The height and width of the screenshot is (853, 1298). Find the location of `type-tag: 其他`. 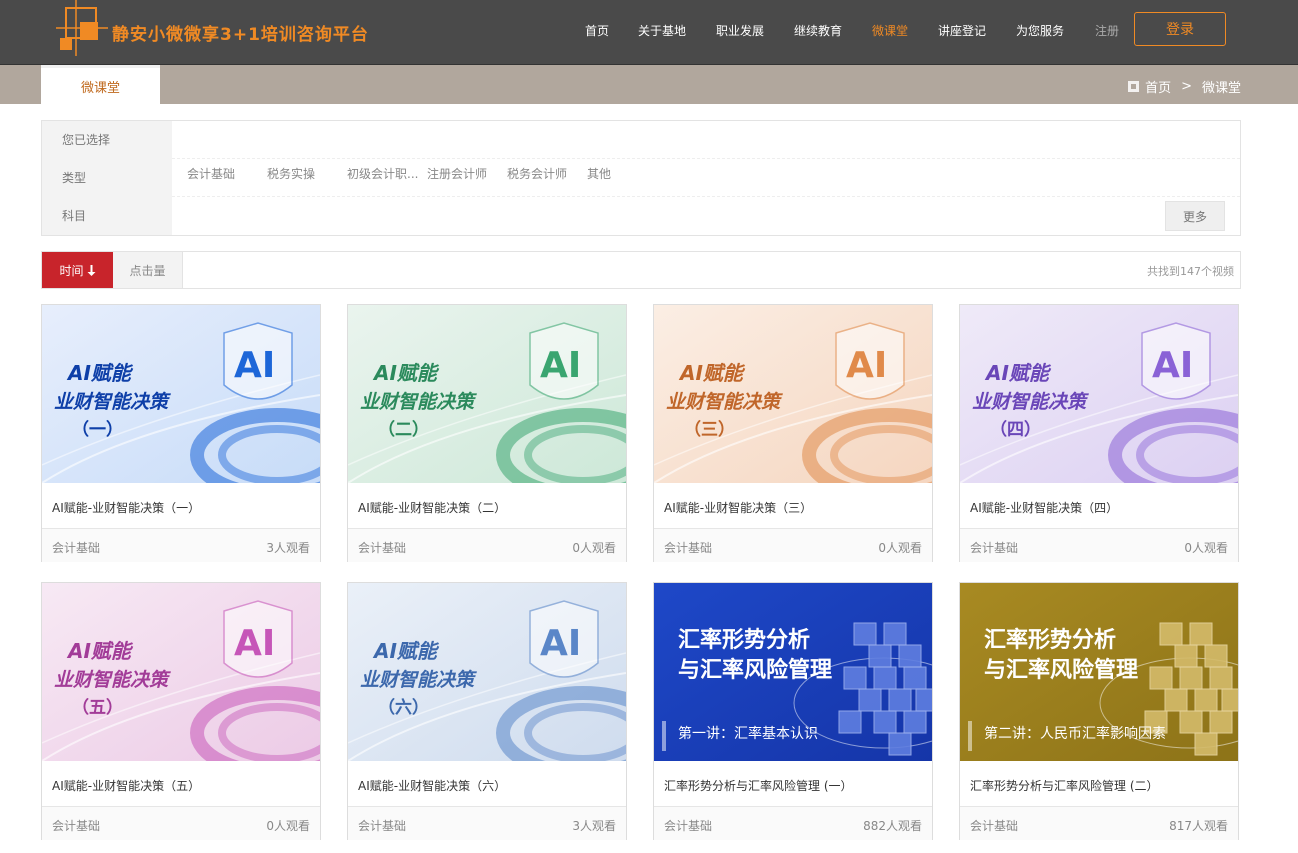

type-tag: 其他 is located at coordinates (599, 173).